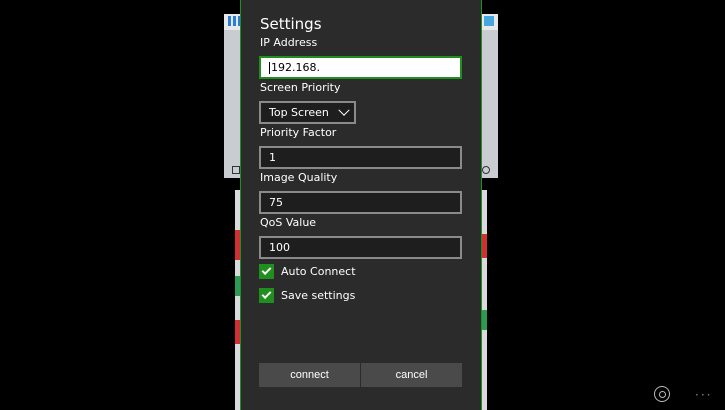 The width and height of the screenshot is (725, 410). I want to click on auto-connect-checkbox: Auto Connect, so click(307, 271).